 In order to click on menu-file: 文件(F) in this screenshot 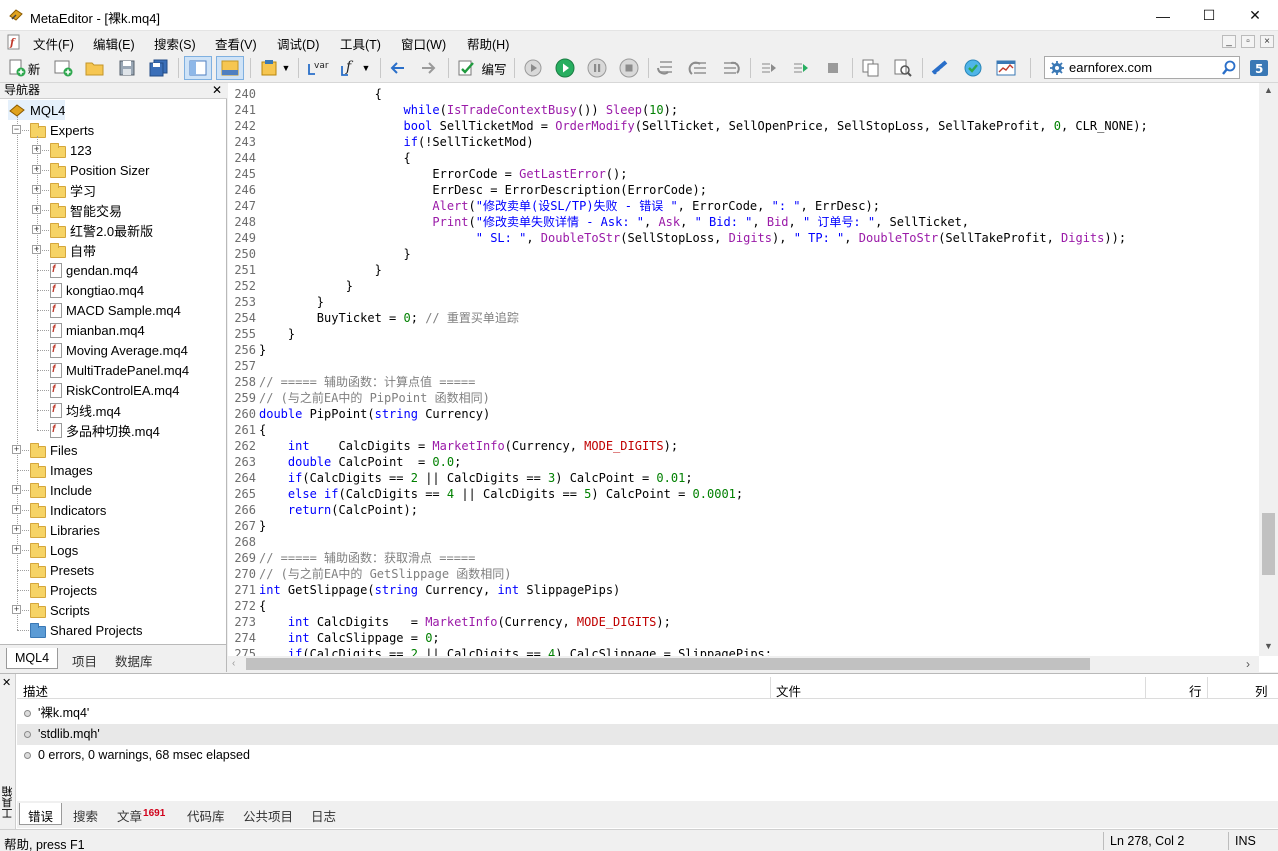, I will do `click(53, 43)`.